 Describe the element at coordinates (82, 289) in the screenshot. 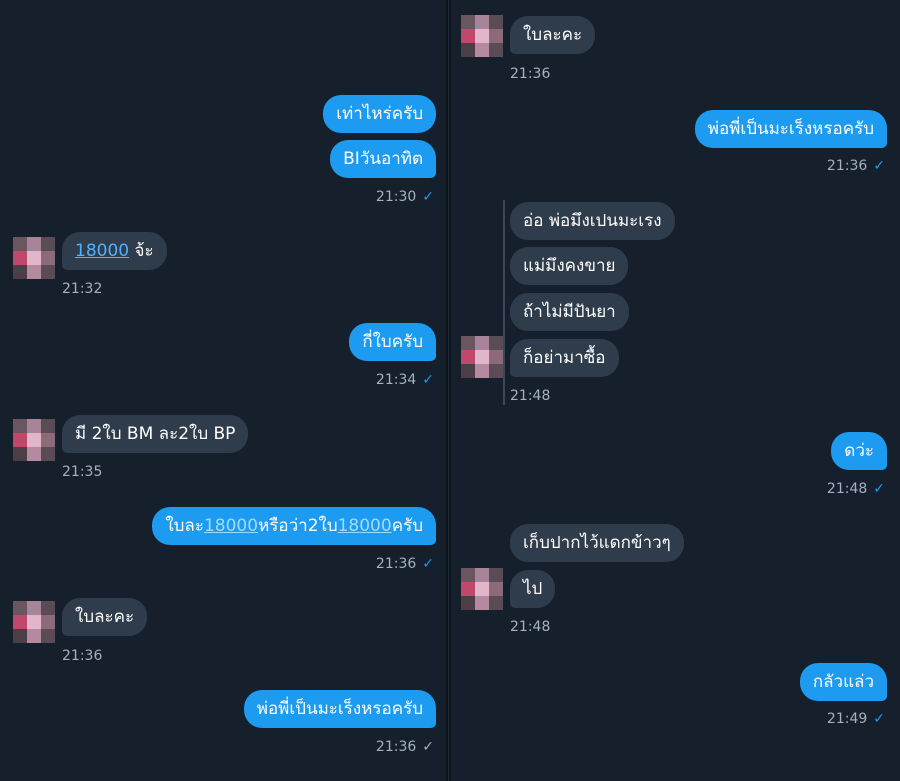

I see `message-timestamp: 21:32` at that location.